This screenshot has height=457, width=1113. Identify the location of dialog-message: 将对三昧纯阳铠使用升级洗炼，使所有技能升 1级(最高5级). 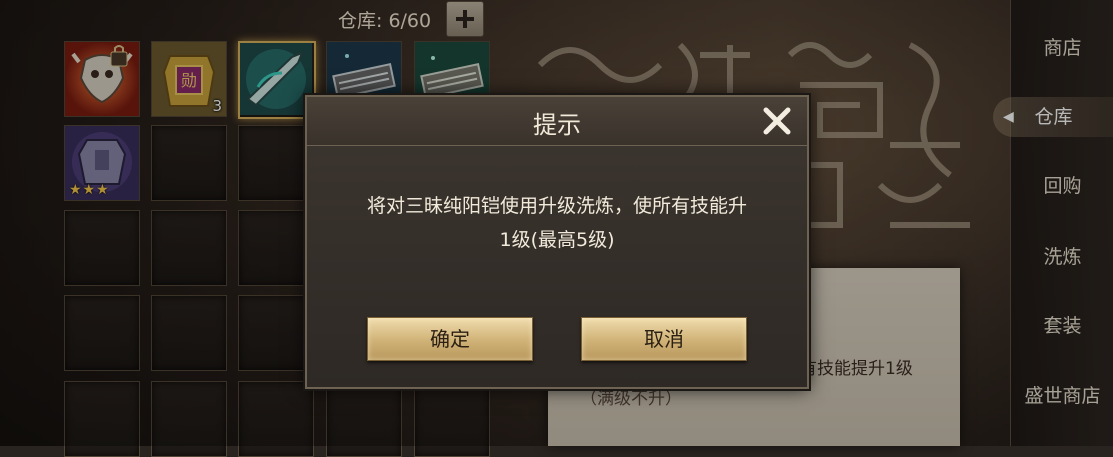
(557, 223).